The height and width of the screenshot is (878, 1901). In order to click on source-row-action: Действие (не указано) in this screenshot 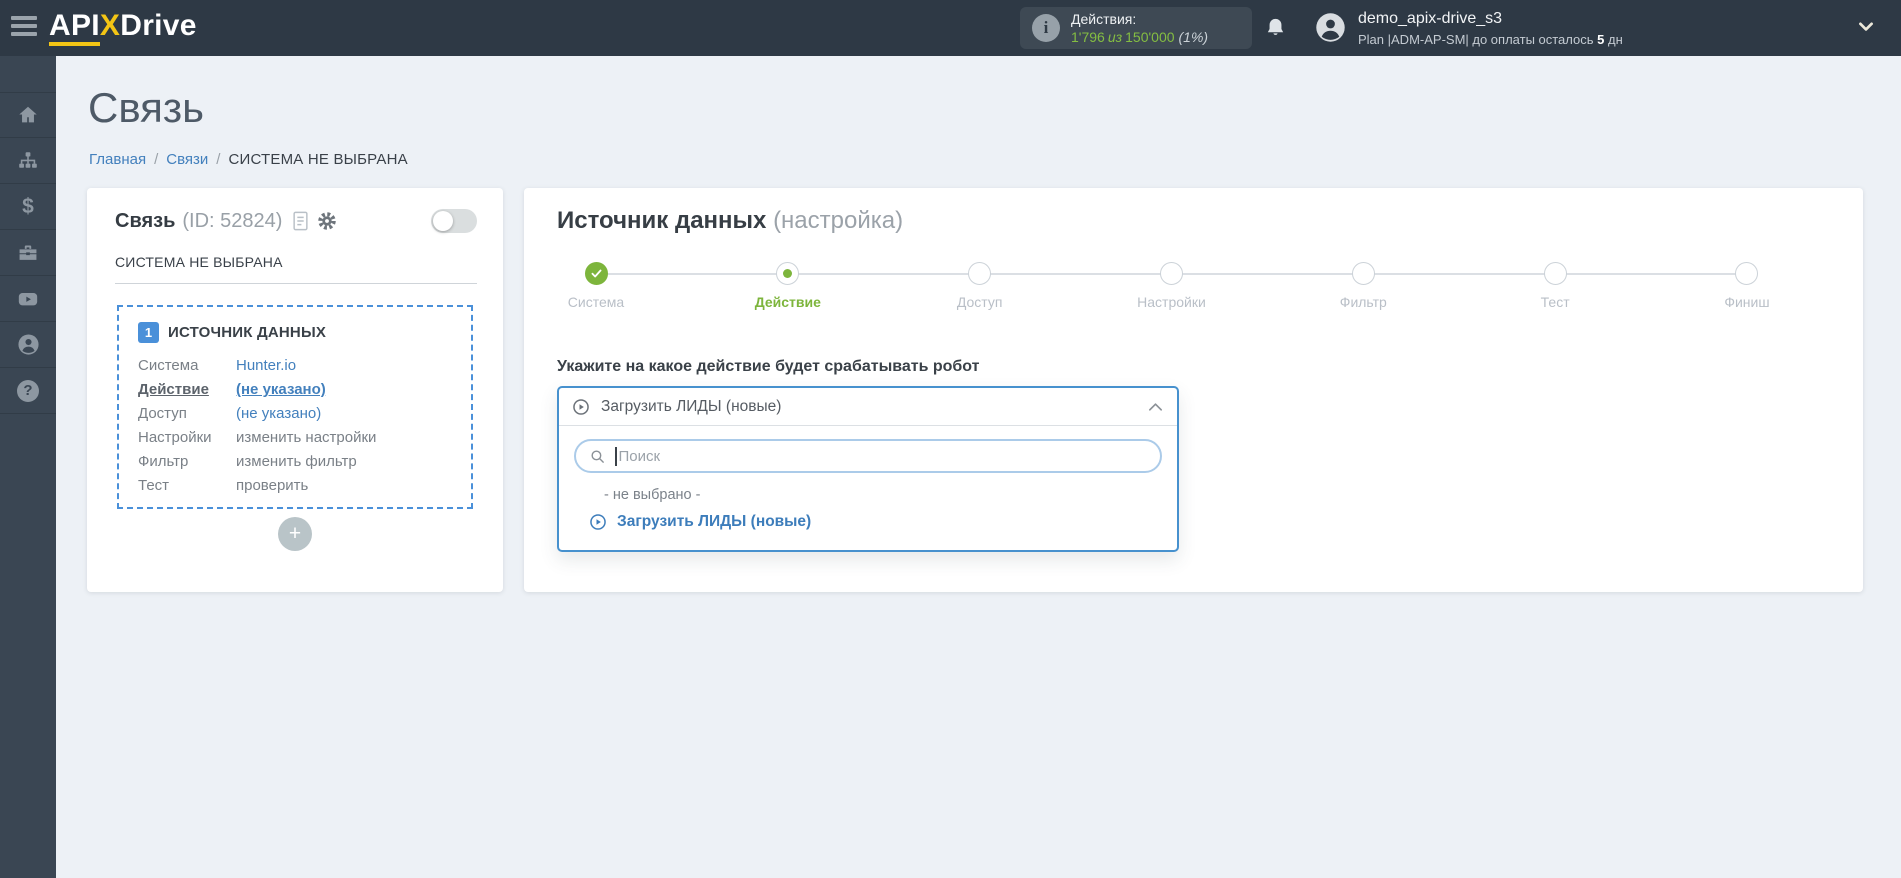, I will do `click(232, 389)`.